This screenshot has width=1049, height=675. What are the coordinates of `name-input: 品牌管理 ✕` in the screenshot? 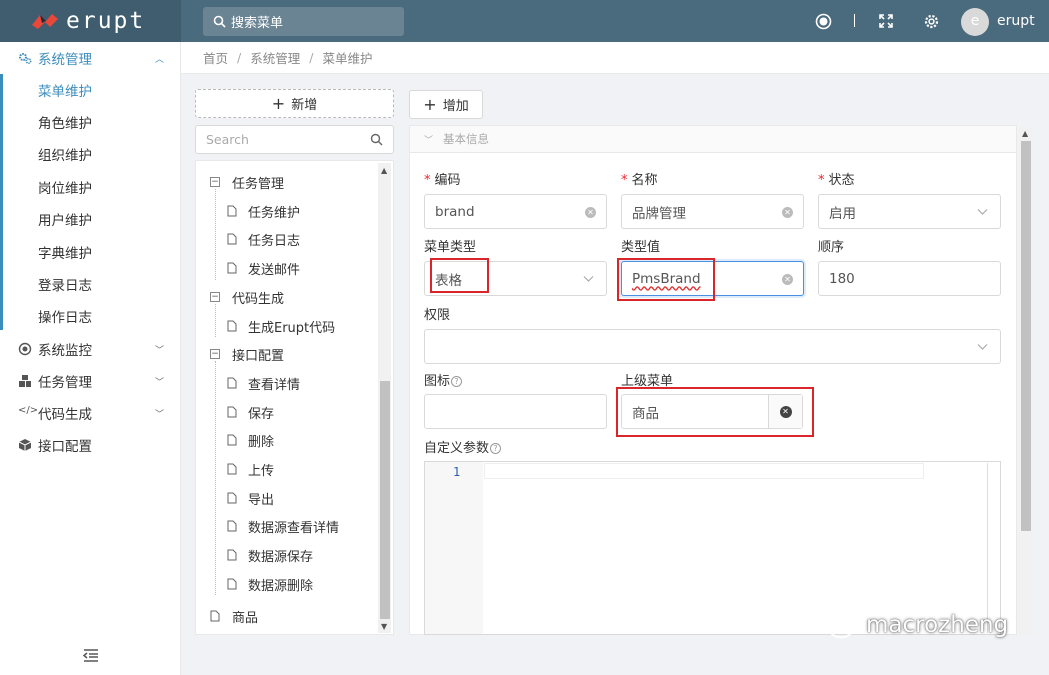 It's located at (712, 211).